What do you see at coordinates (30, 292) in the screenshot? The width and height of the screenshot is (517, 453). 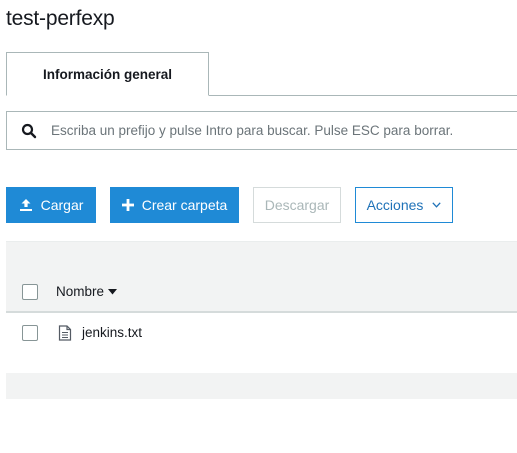 I see `select-all-checkbox` at bounding box center [30, 292].